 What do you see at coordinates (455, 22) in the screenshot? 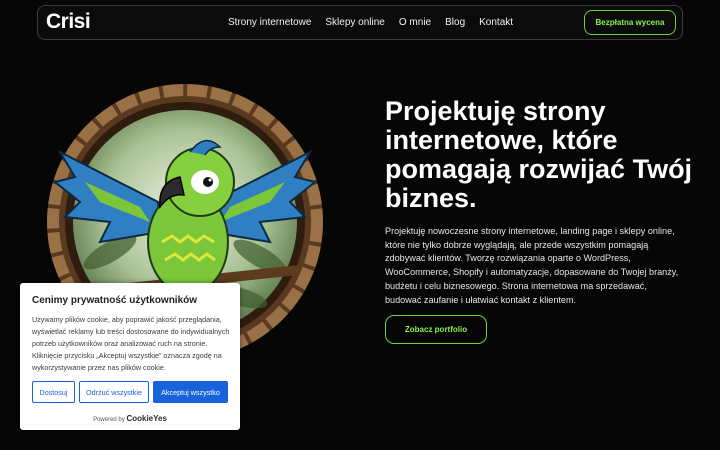
I see `menu-item-blog: Blog` at bounding box center [455, 22].